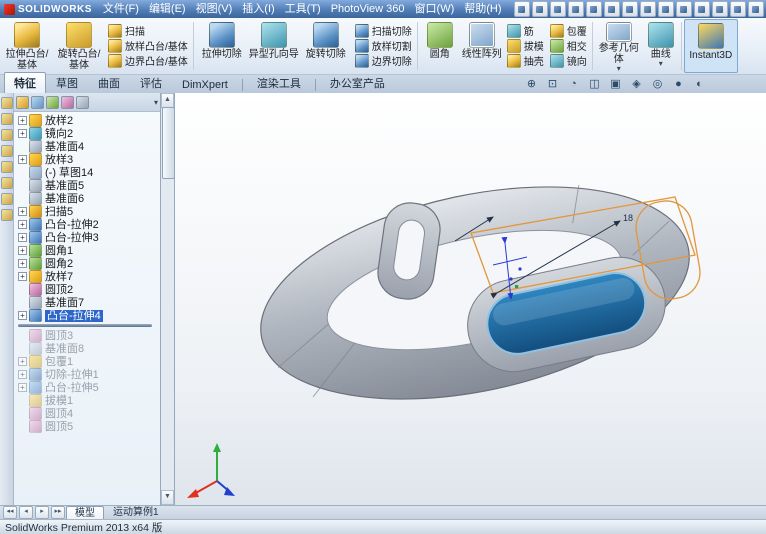 This screenshot has width=766, height=534. Describe the element at coordinates (109, 82) in the screenshot. I see `tab-surfaces: 曲面` at that location.